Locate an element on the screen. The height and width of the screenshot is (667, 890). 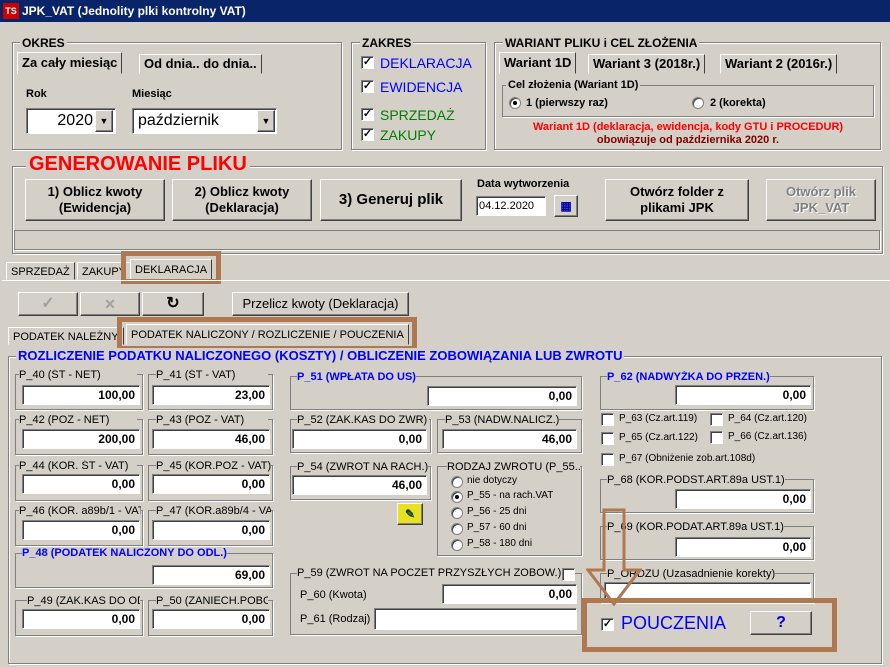
zakupy-checkbox: ✓ is located at coordinates (367, 134).